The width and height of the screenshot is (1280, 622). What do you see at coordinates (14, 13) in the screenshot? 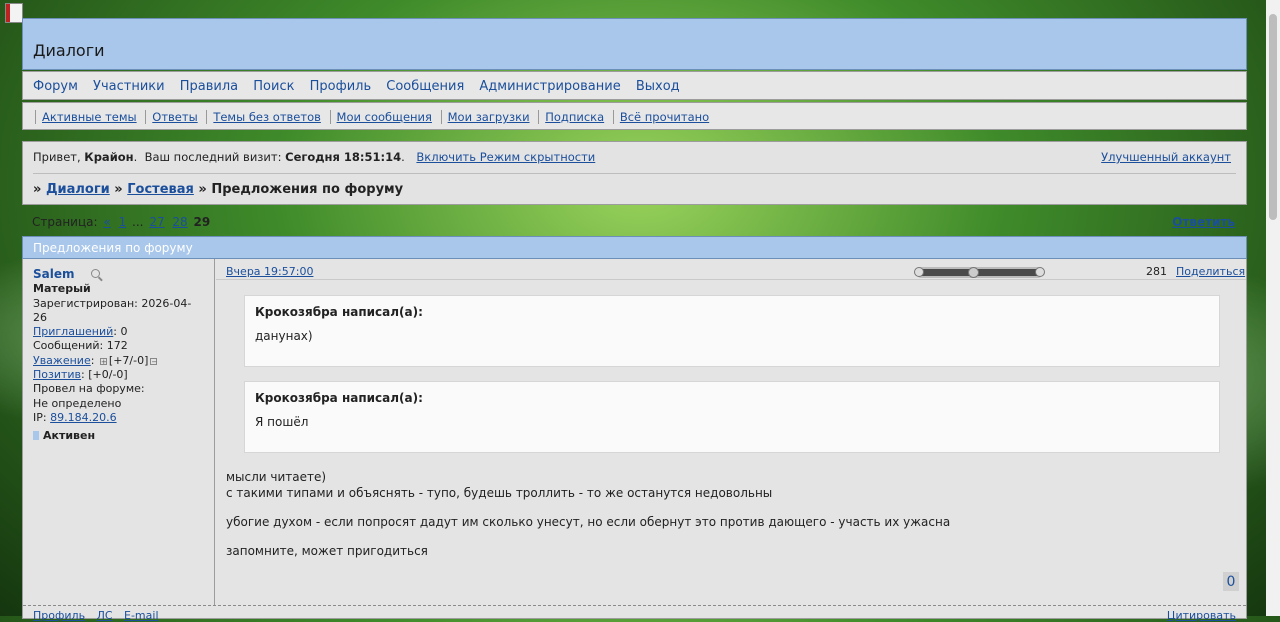
I see `browser-tab-icon` at bounding box center [14, 13].